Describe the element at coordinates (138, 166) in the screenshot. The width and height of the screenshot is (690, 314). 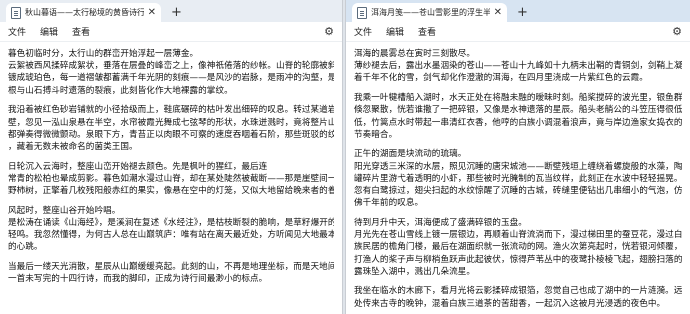
I see `text-line: 日轮沉入云海时，整座山峦开始褪去颜色。先是枫叶的猩红，最后连` at that location.